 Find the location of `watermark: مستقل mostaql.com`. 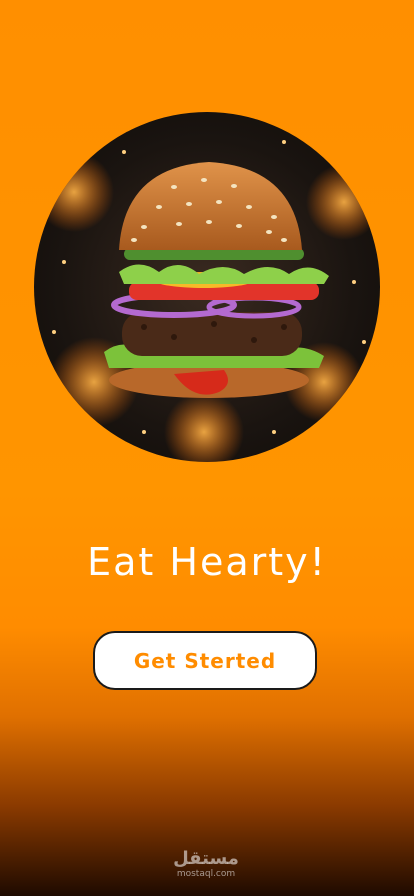

watermark: مستقل mostaql.com is located at coordinates (206, 864).